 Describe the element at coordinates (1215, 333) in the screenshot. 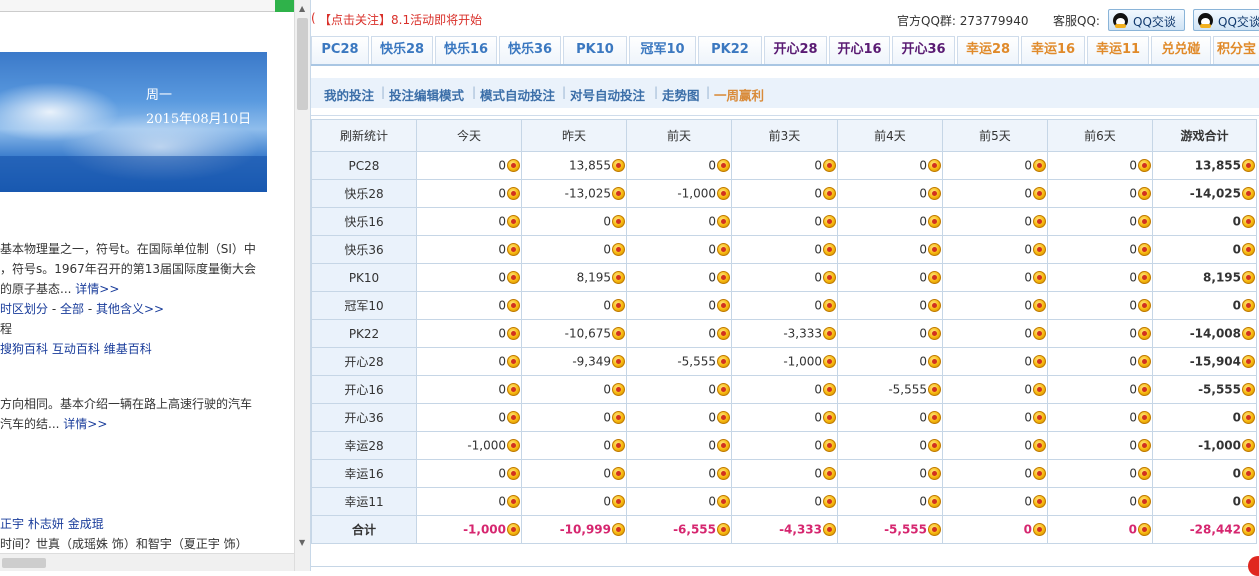

I see `value-text: -14,008` at that location.